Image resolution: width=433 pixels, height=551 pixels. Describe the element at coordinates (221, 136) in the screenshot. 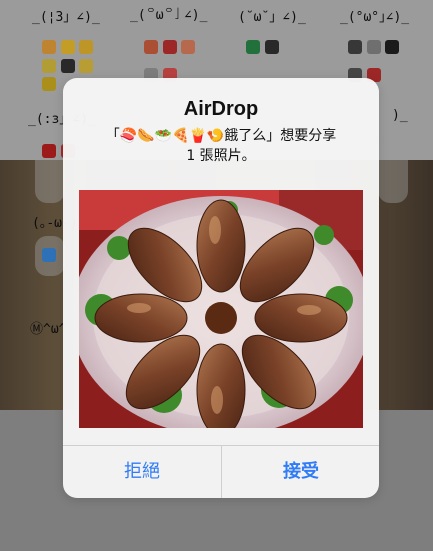

I see `alert-message-line1: 「🍣🌭🥗🍕🍟🍤餓了么」想要分享` at that location.